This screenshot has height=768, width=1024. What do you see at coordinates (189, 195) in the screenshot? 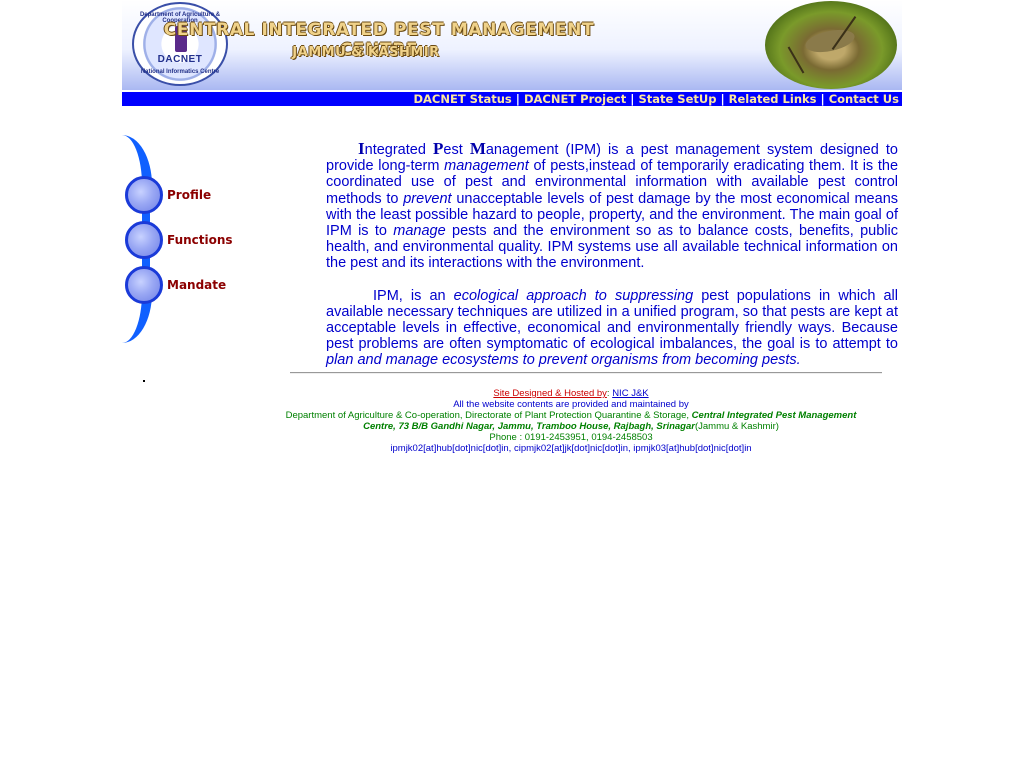
I see `menu-item-label: Profile` at bounding box center [189, 195].